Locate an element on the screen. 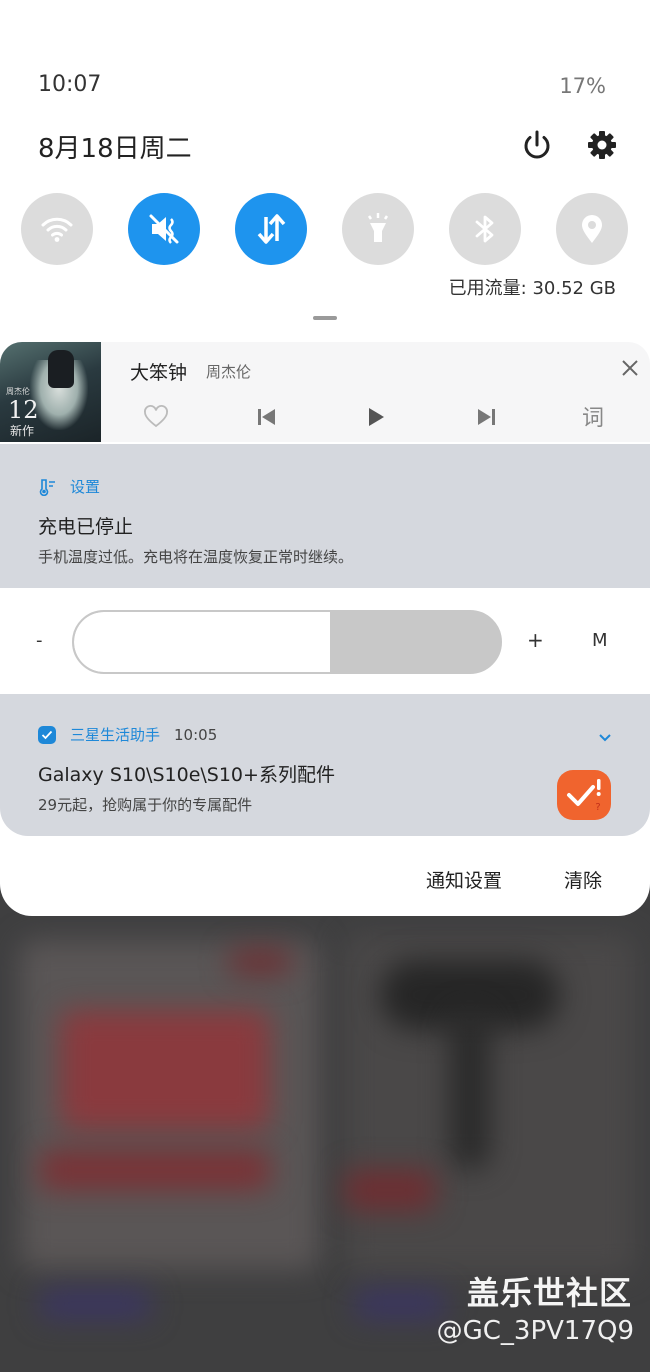 The image size is (650, 1372). clear-button: 清除 is located at coordinates (583, 879).